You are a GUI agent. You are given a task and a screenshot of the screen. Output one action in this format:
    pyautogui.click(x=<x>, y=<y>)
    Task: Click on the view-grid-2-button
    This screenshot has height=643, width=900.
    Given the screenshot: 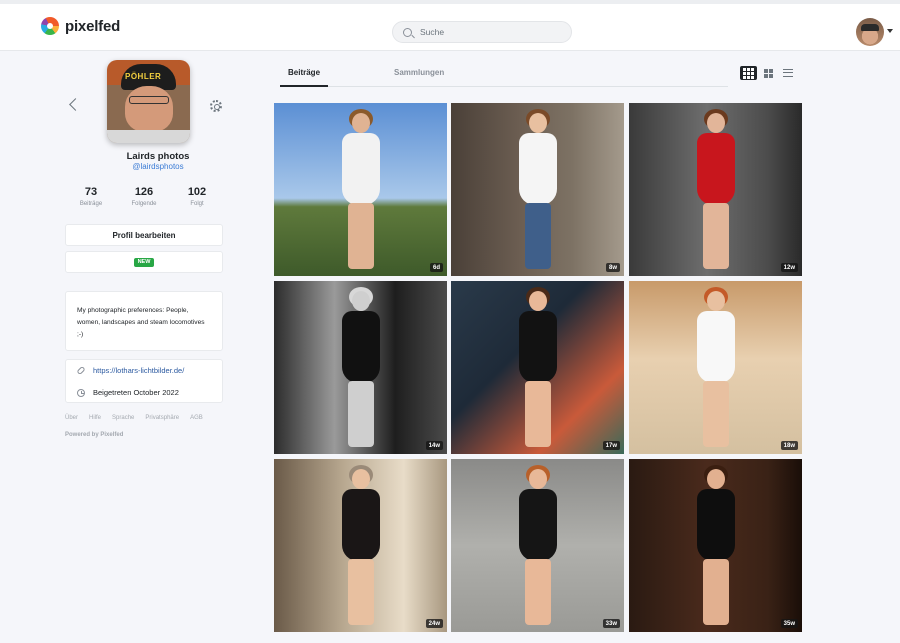 What is the action you would take?
    pyautogui.click(x=768, y=73)
    